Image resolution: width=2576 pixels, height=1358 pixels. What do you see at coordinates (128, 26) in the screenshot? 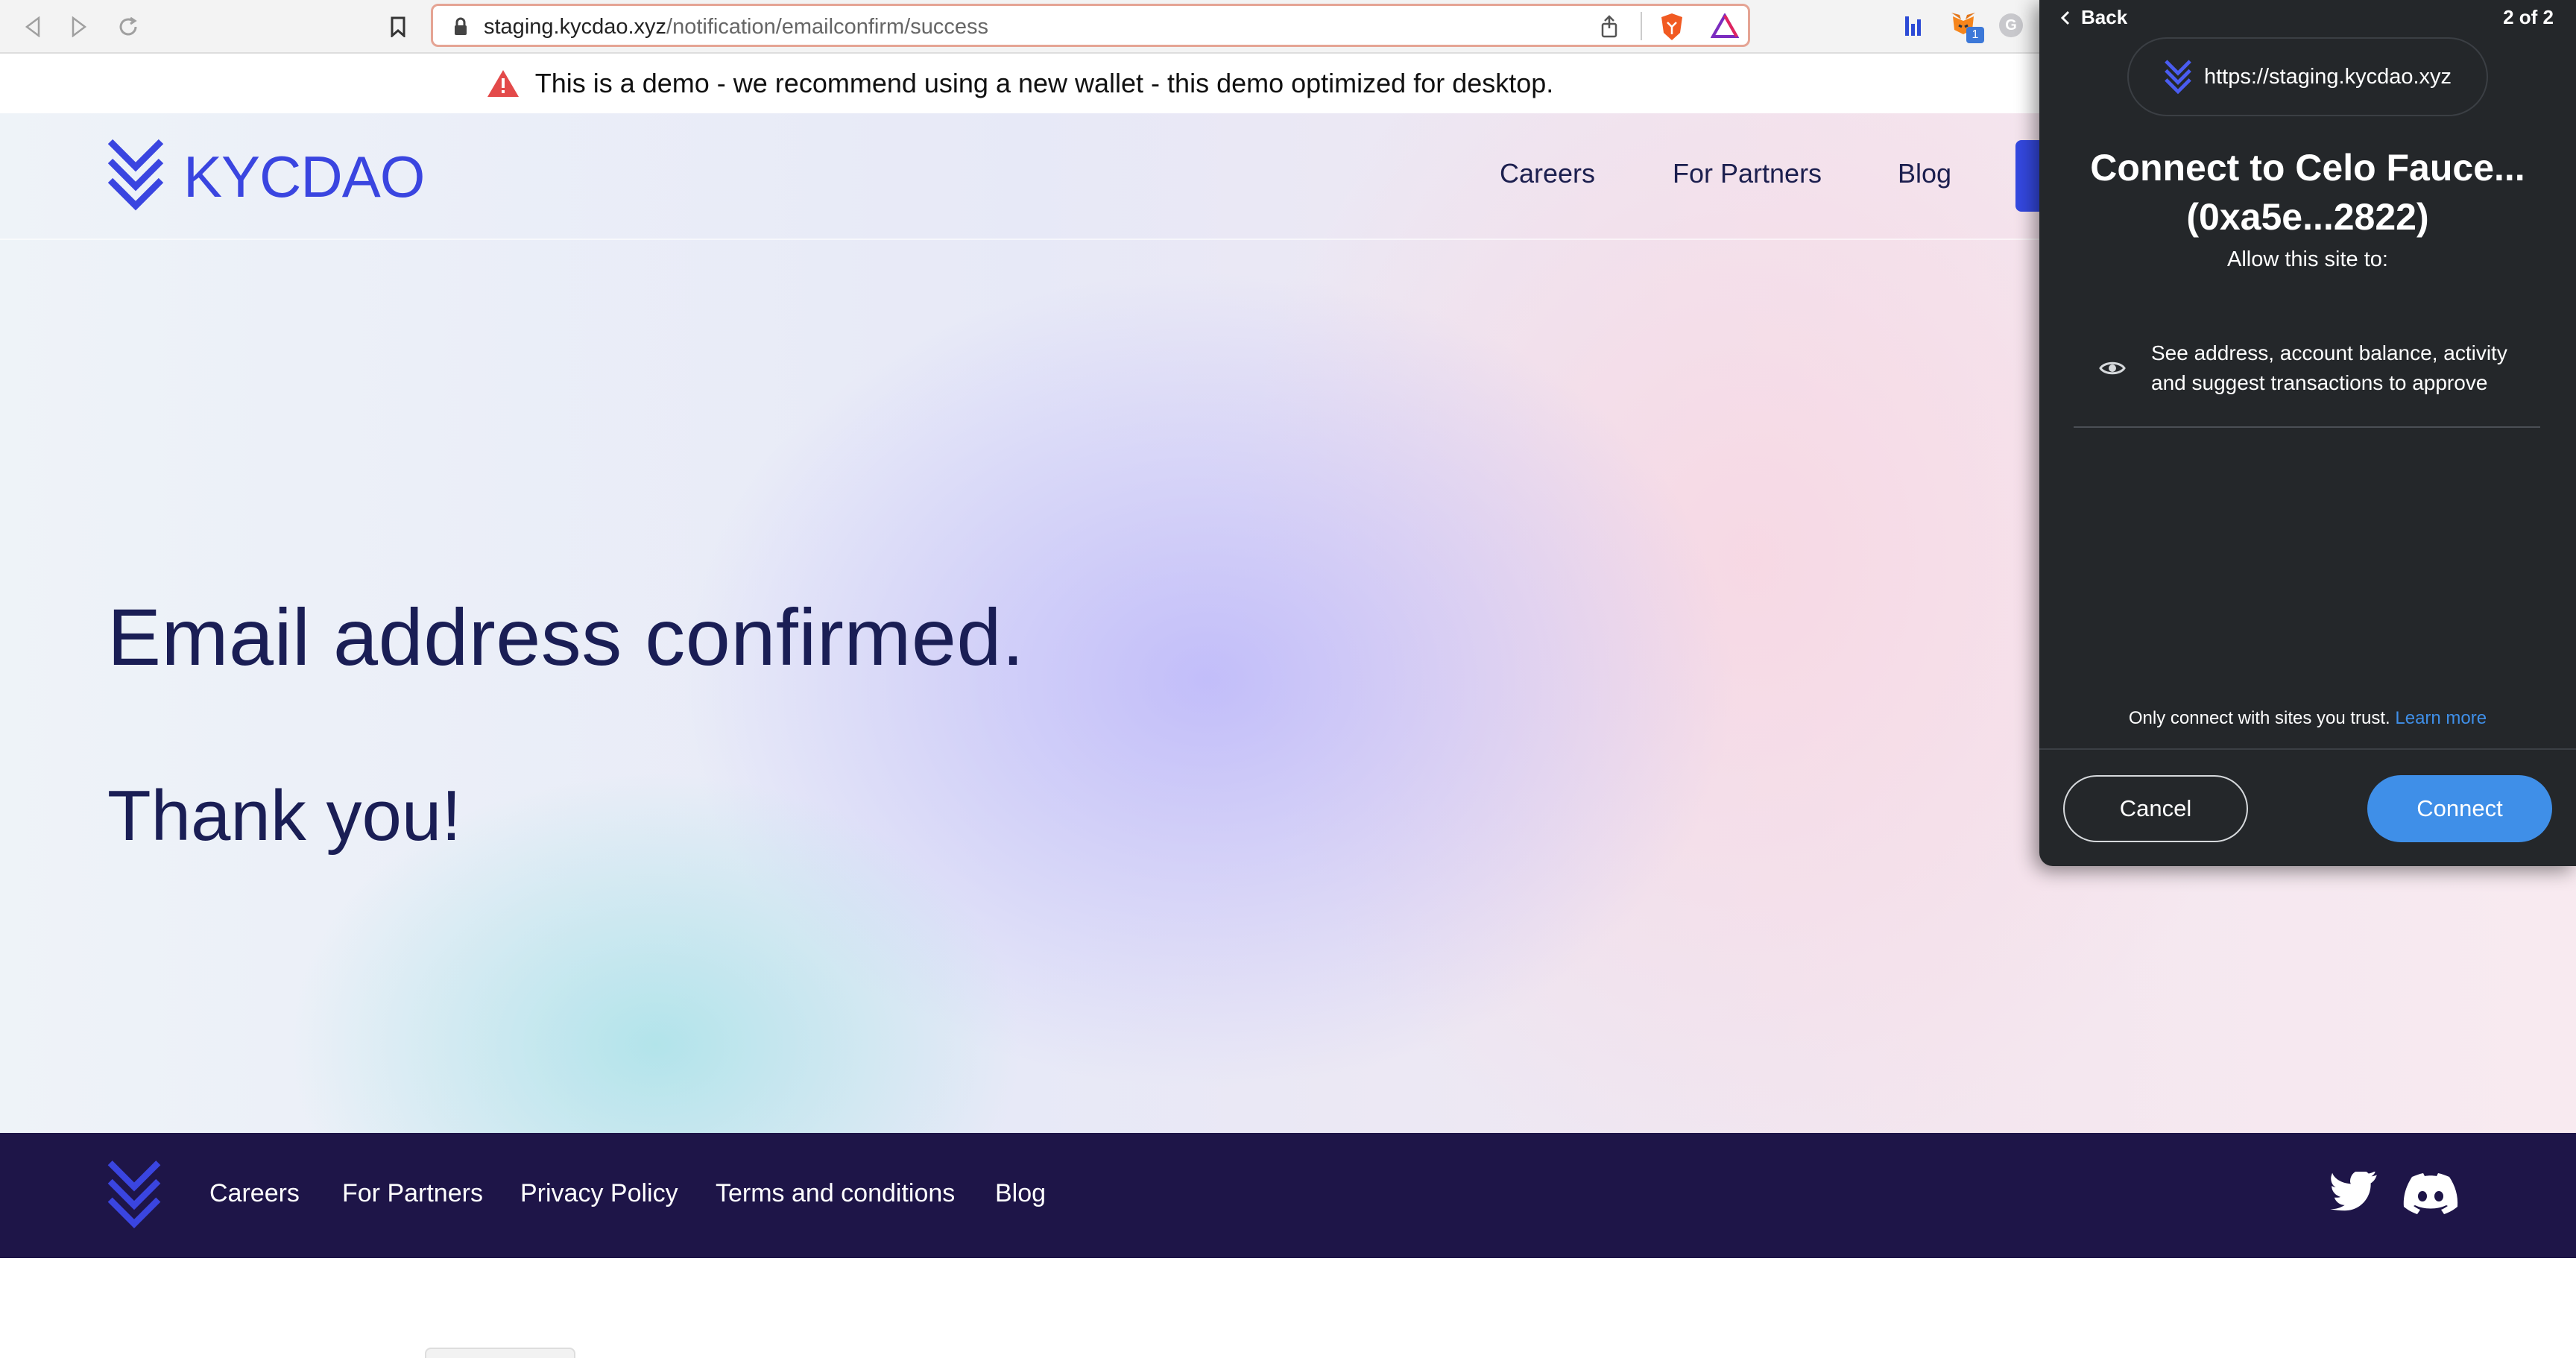
I see `reload-icon` at bounding box center [128, 26].